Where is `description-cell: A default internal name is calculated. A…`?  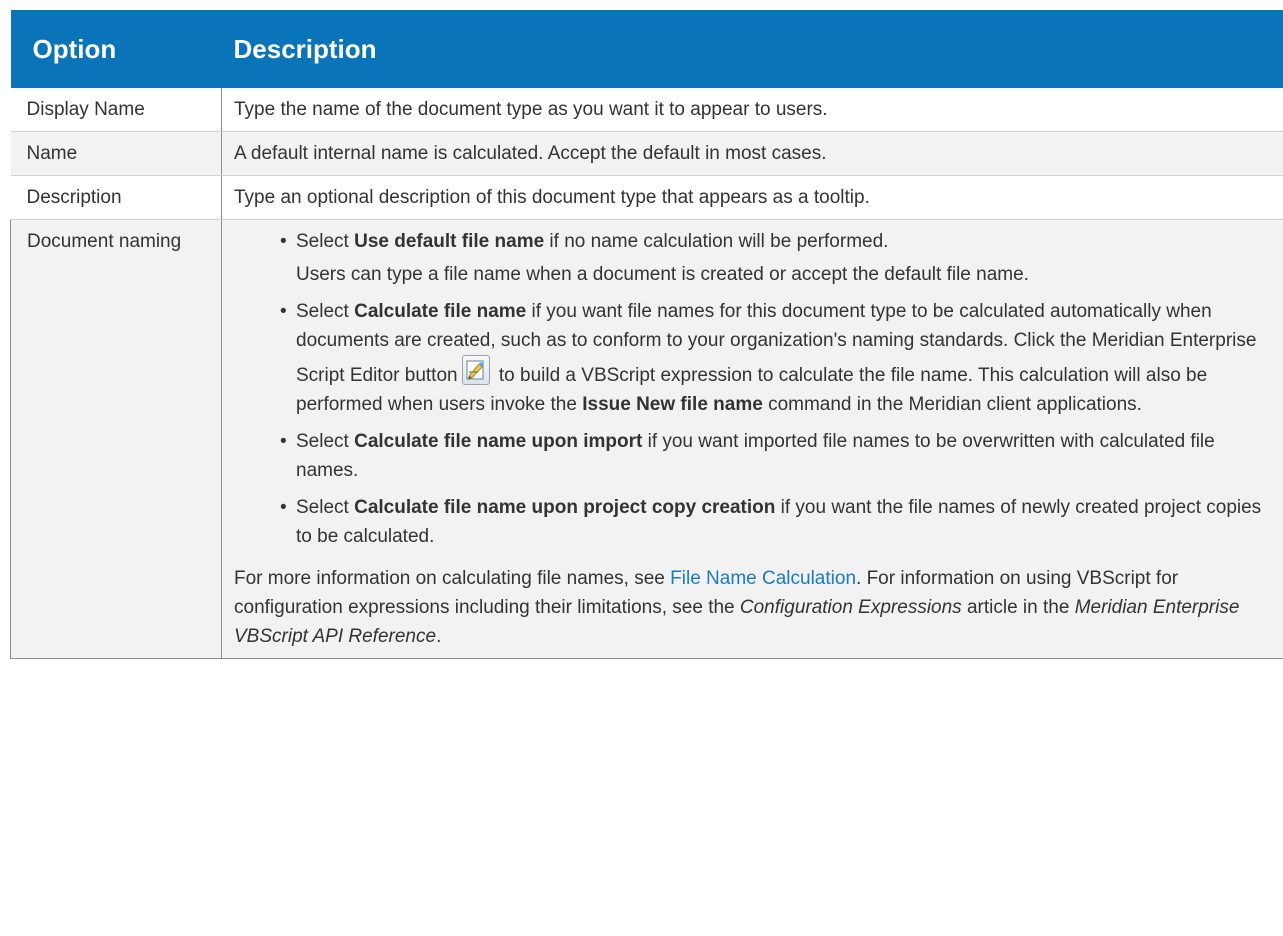
description-cell: A default internal name is calculated. A… is located at coordinates (752, 153).